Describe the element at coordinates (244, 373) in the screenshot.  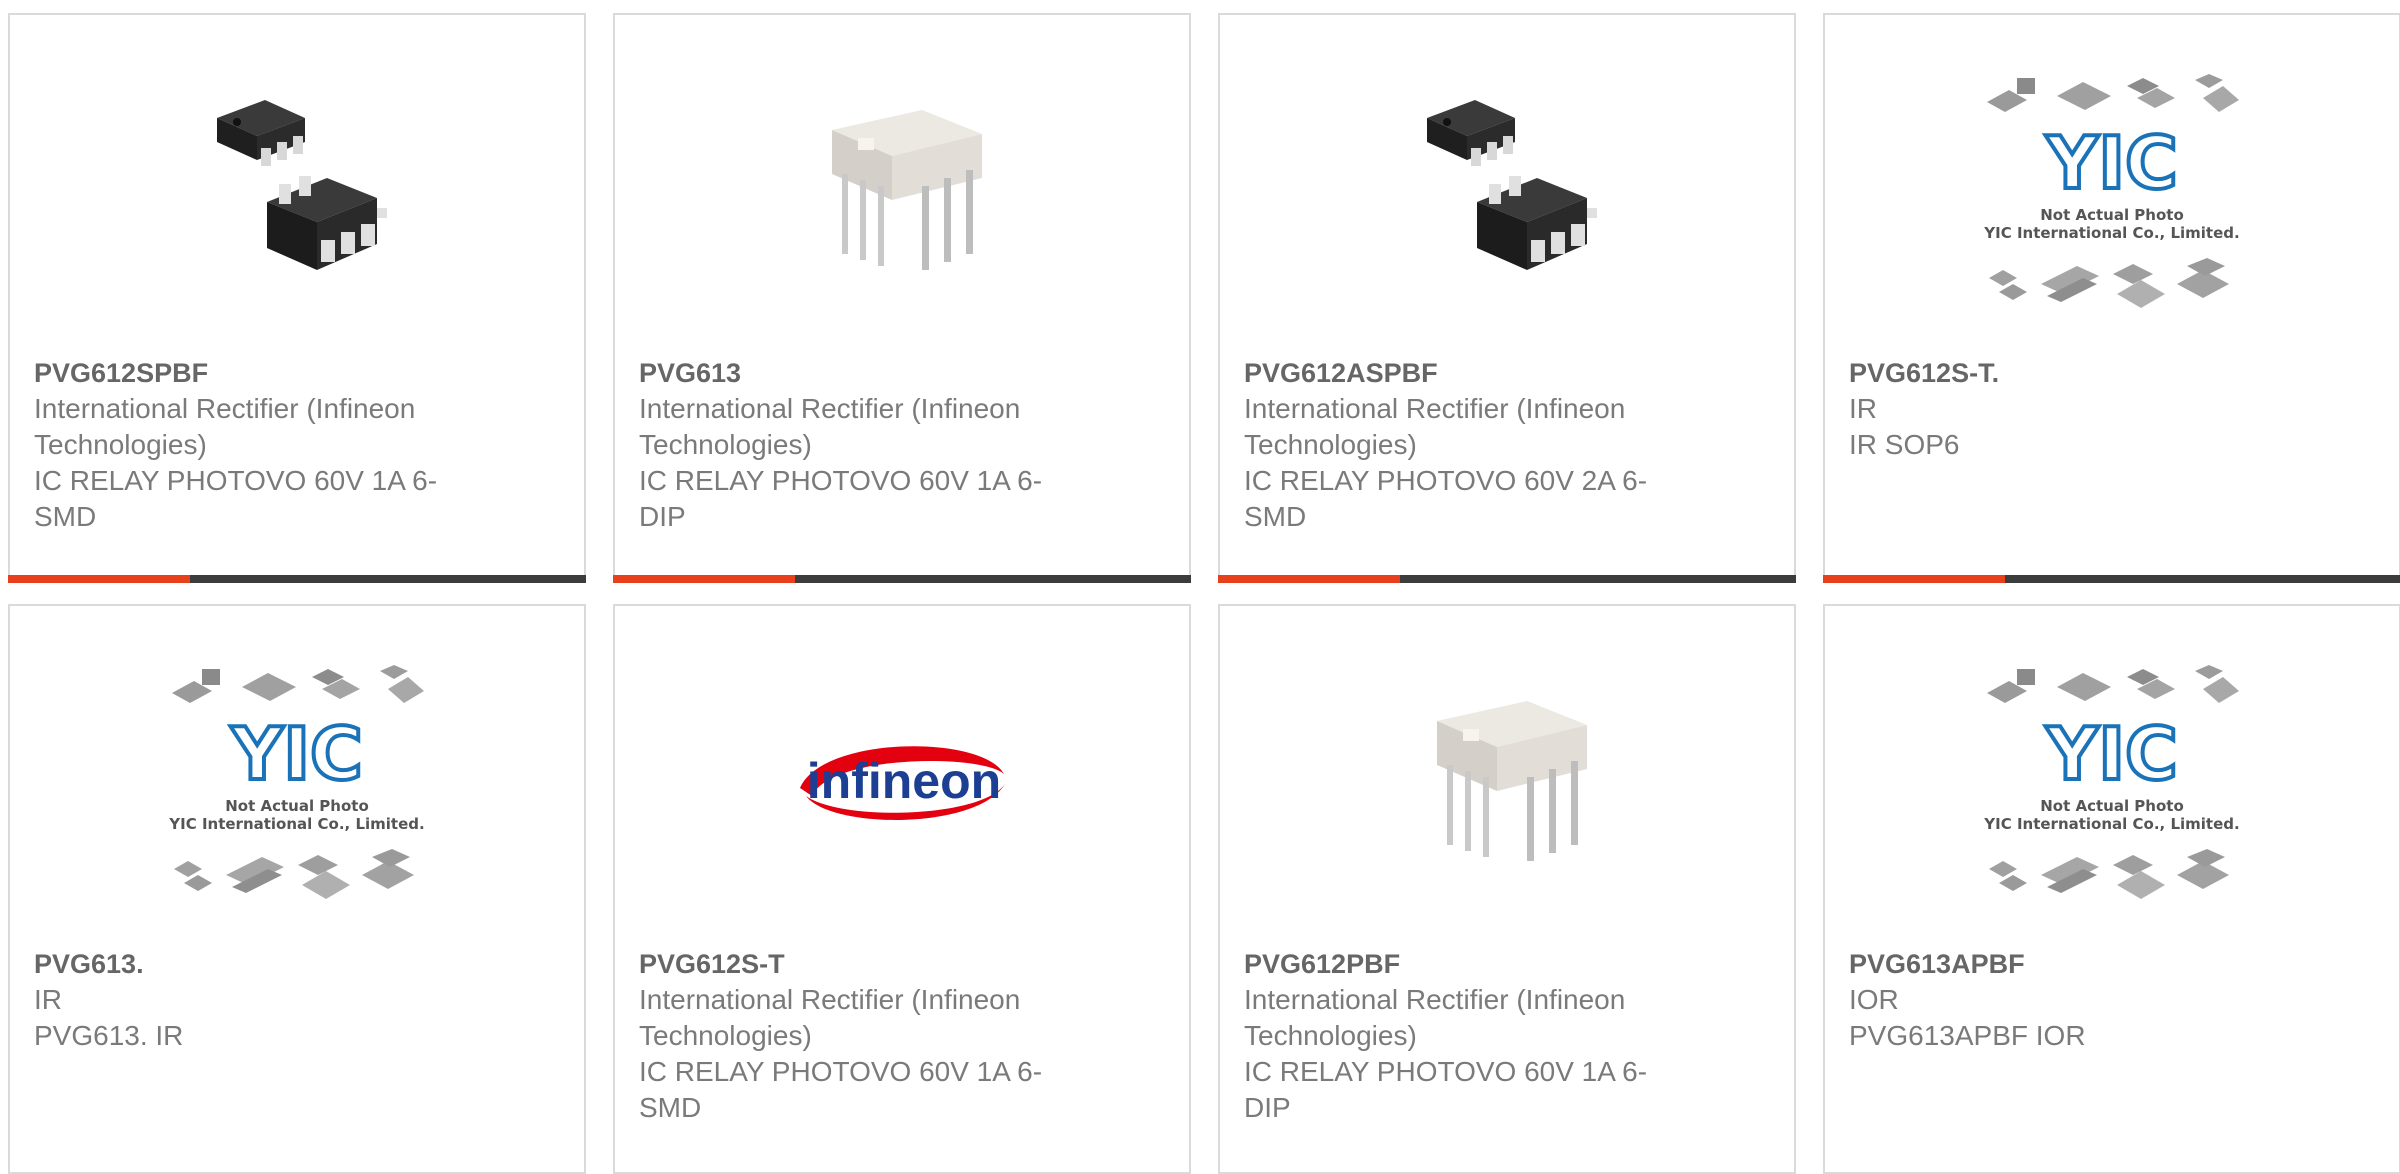
I see `part-number-link: PVG612SPBF` at that location.